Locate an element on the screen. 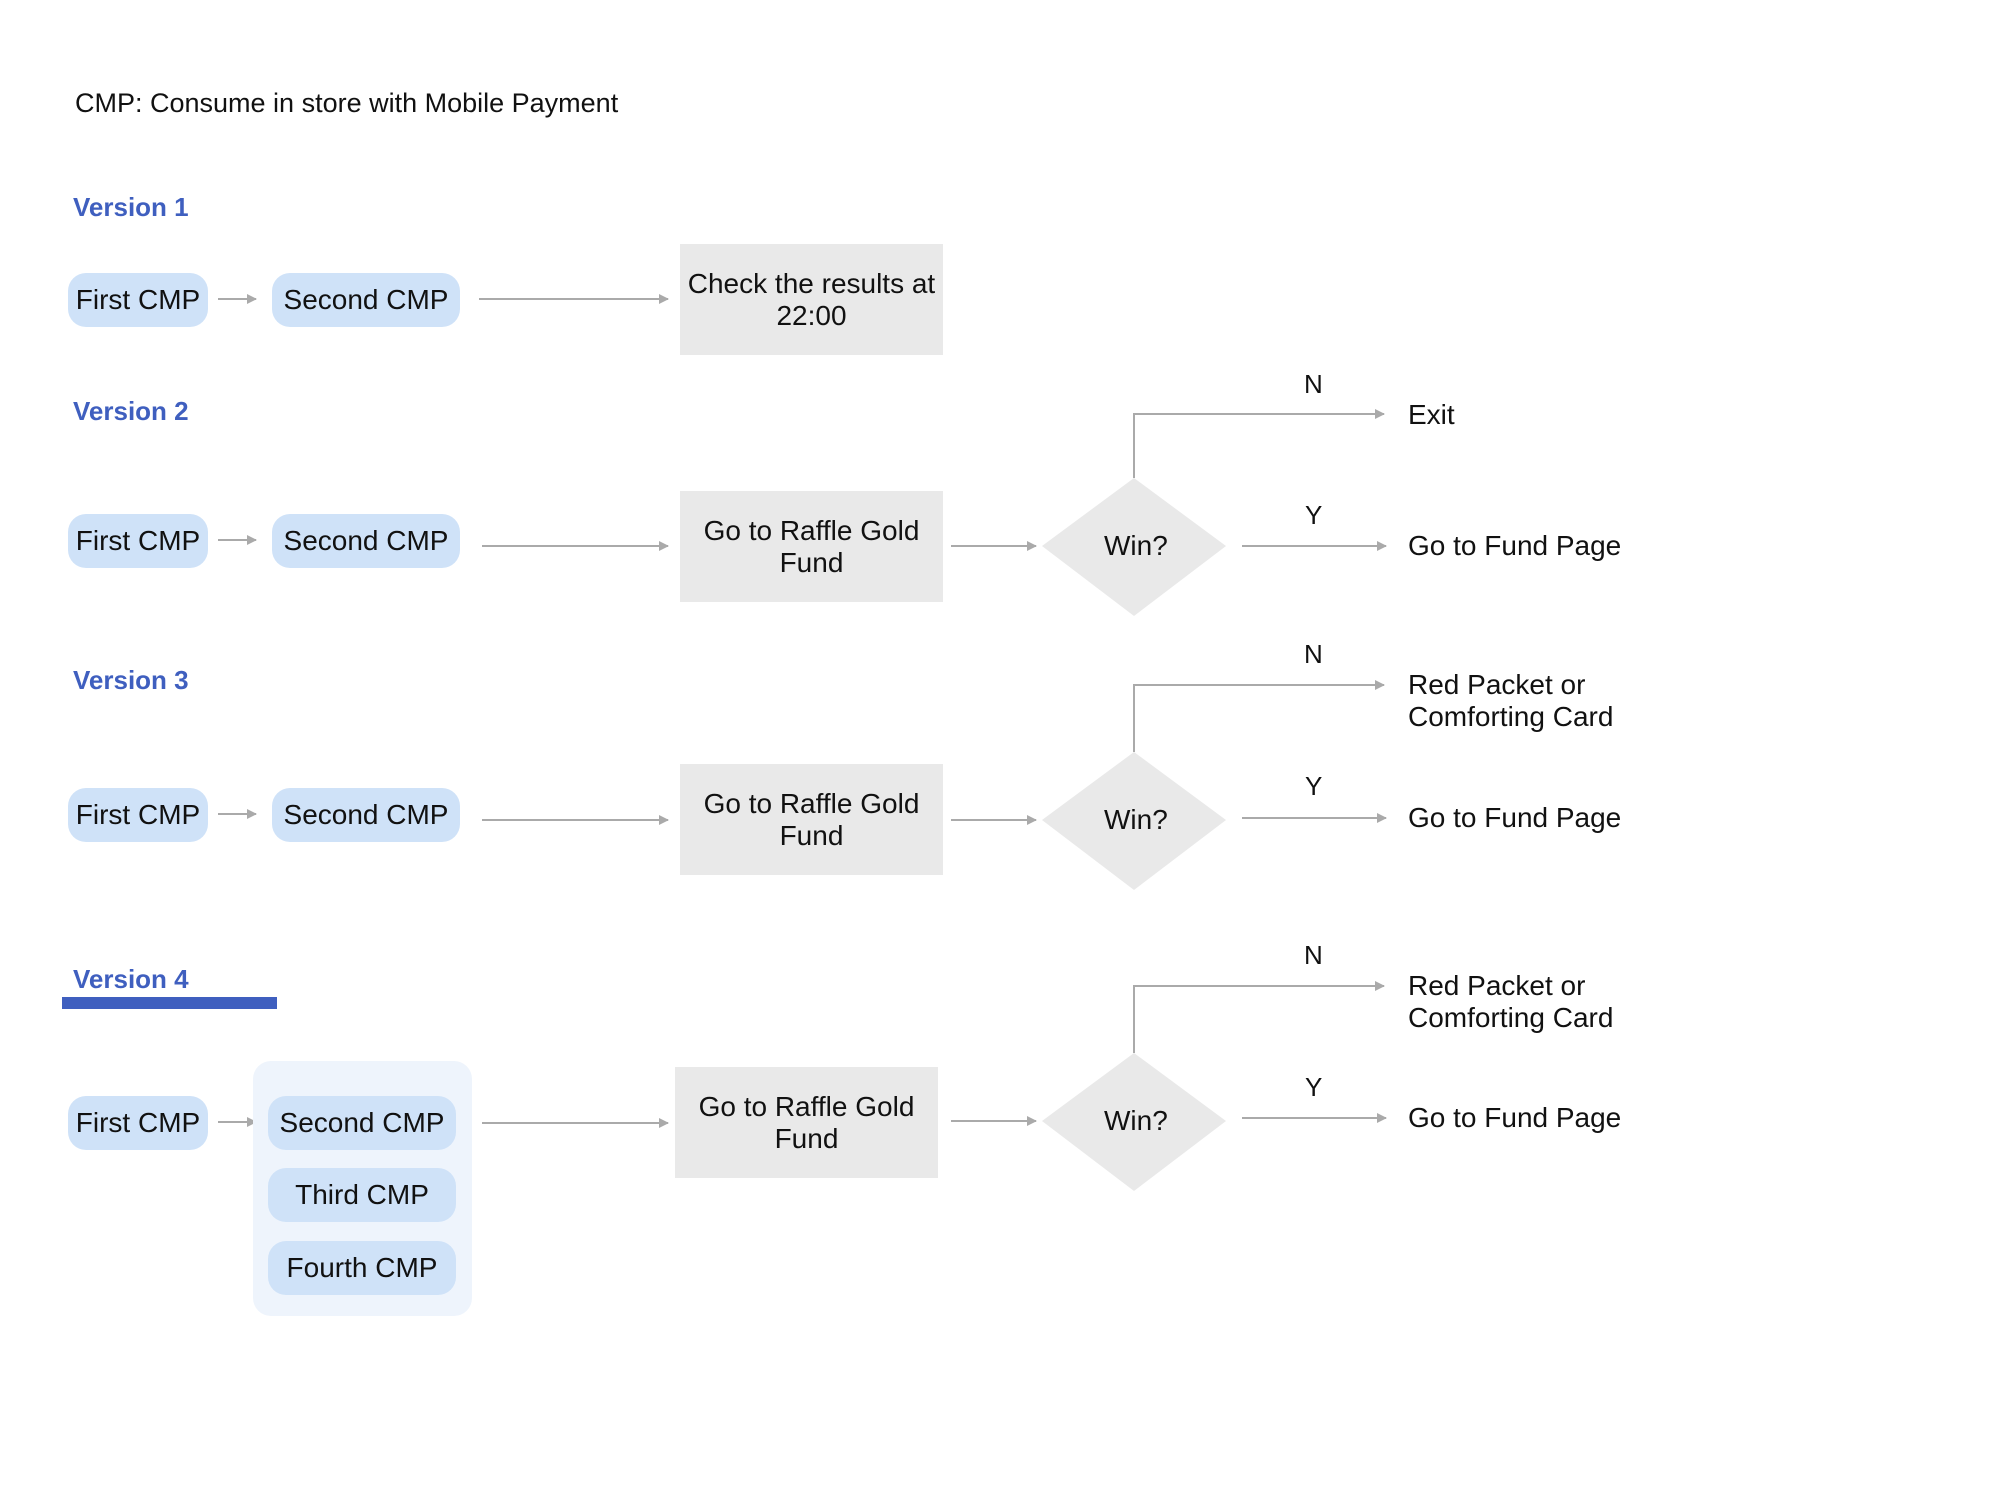 The image size is (2000, 1490). v4-yes-outcome: Go to Fund Page is located at coordinates (1514, 1118).